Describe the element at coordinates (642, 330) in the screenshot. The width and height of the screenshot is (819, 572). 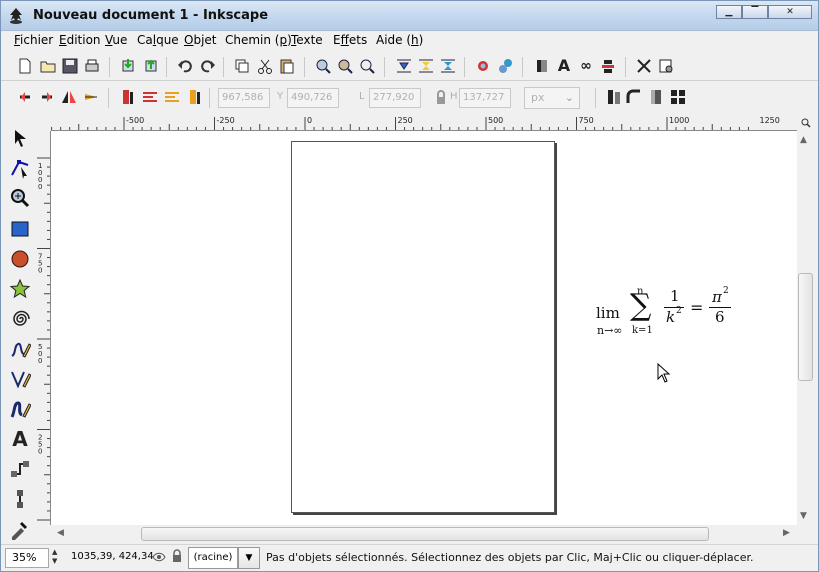
I see `formula-sum-lower: k=1` at that location.